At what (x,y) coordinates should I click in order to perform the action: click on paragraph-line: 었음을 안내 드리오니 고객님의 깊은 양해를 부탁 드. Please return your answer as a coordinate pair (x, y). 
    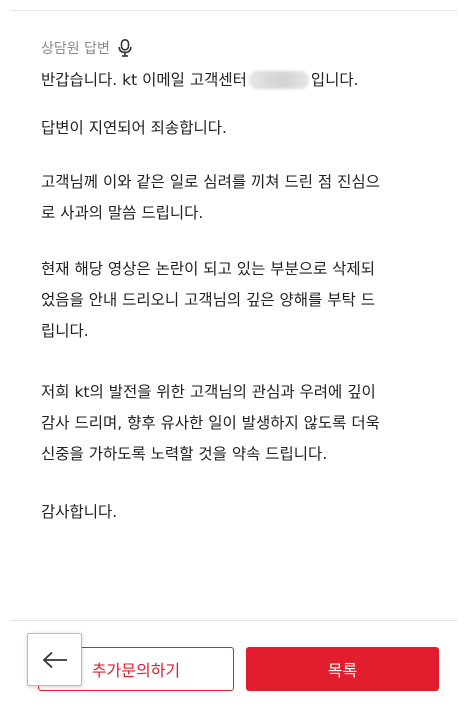
    Looking at the image, I should click on (208, 300).